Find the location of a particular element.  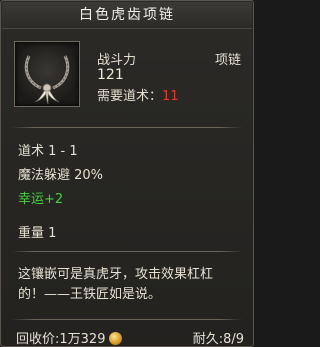

item-description: 这镶嵌可是真虎牙，攻击效果杠杠 的！——王铁匠如是说。 is located at coordinates (129, 285).